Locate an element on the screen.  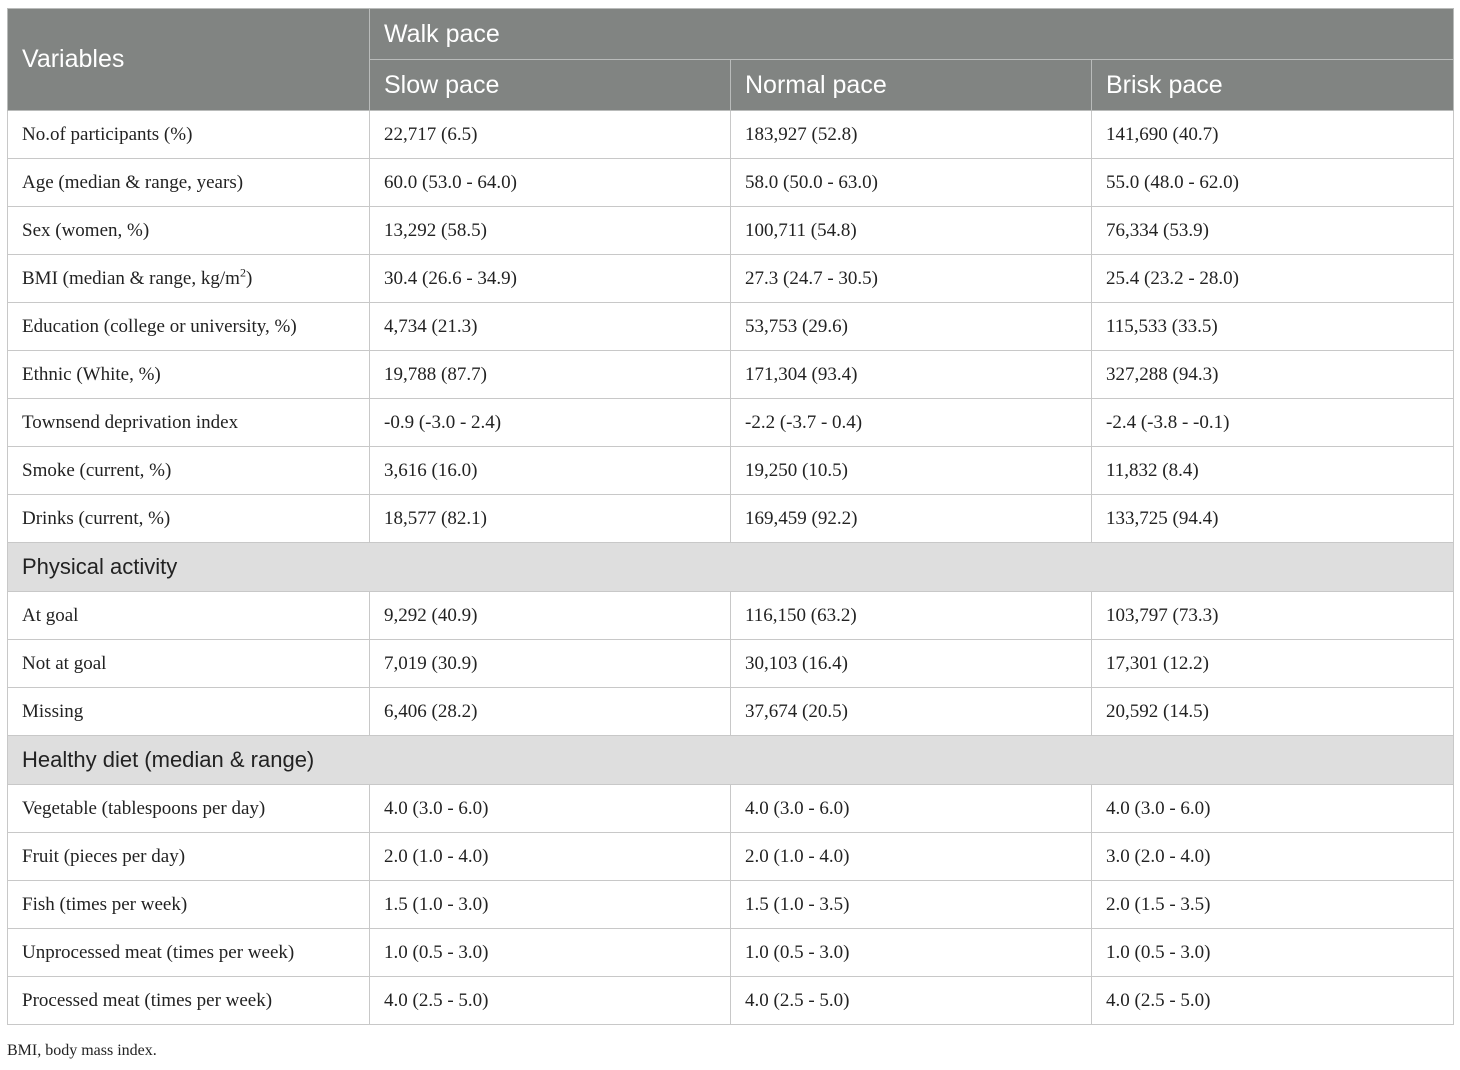
cell-brisk: 3.0 (2.0 - 4.0) is located at coordinates (1272, 856).